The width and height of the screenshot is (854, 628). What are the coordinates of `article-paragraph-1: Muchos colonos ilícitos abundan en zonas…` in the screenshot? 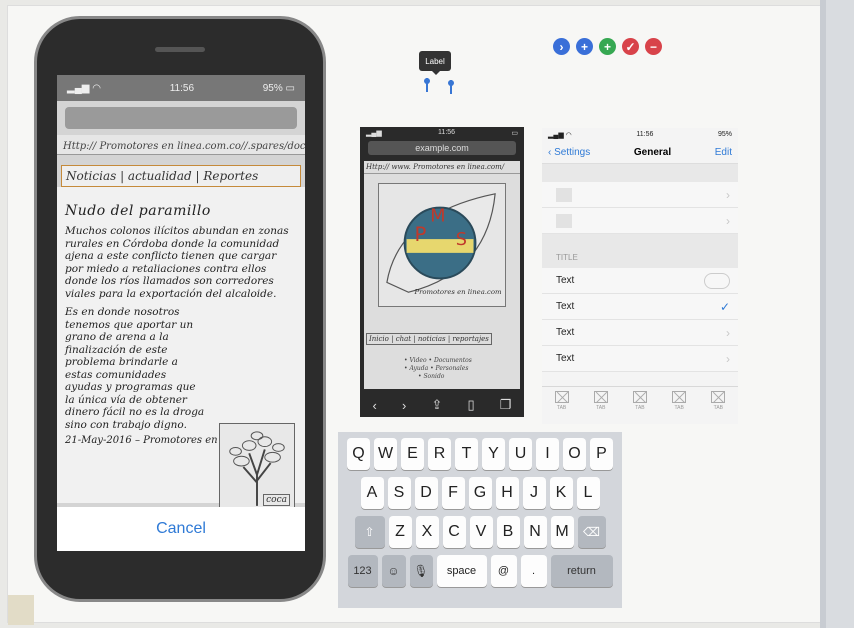 It's located at (177, 262).